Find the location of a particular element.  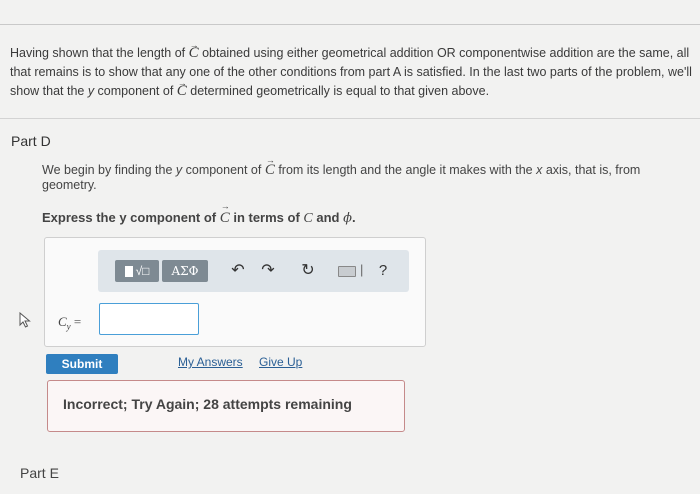

express-text-2: in terms of is located at coordinates (266, 217).